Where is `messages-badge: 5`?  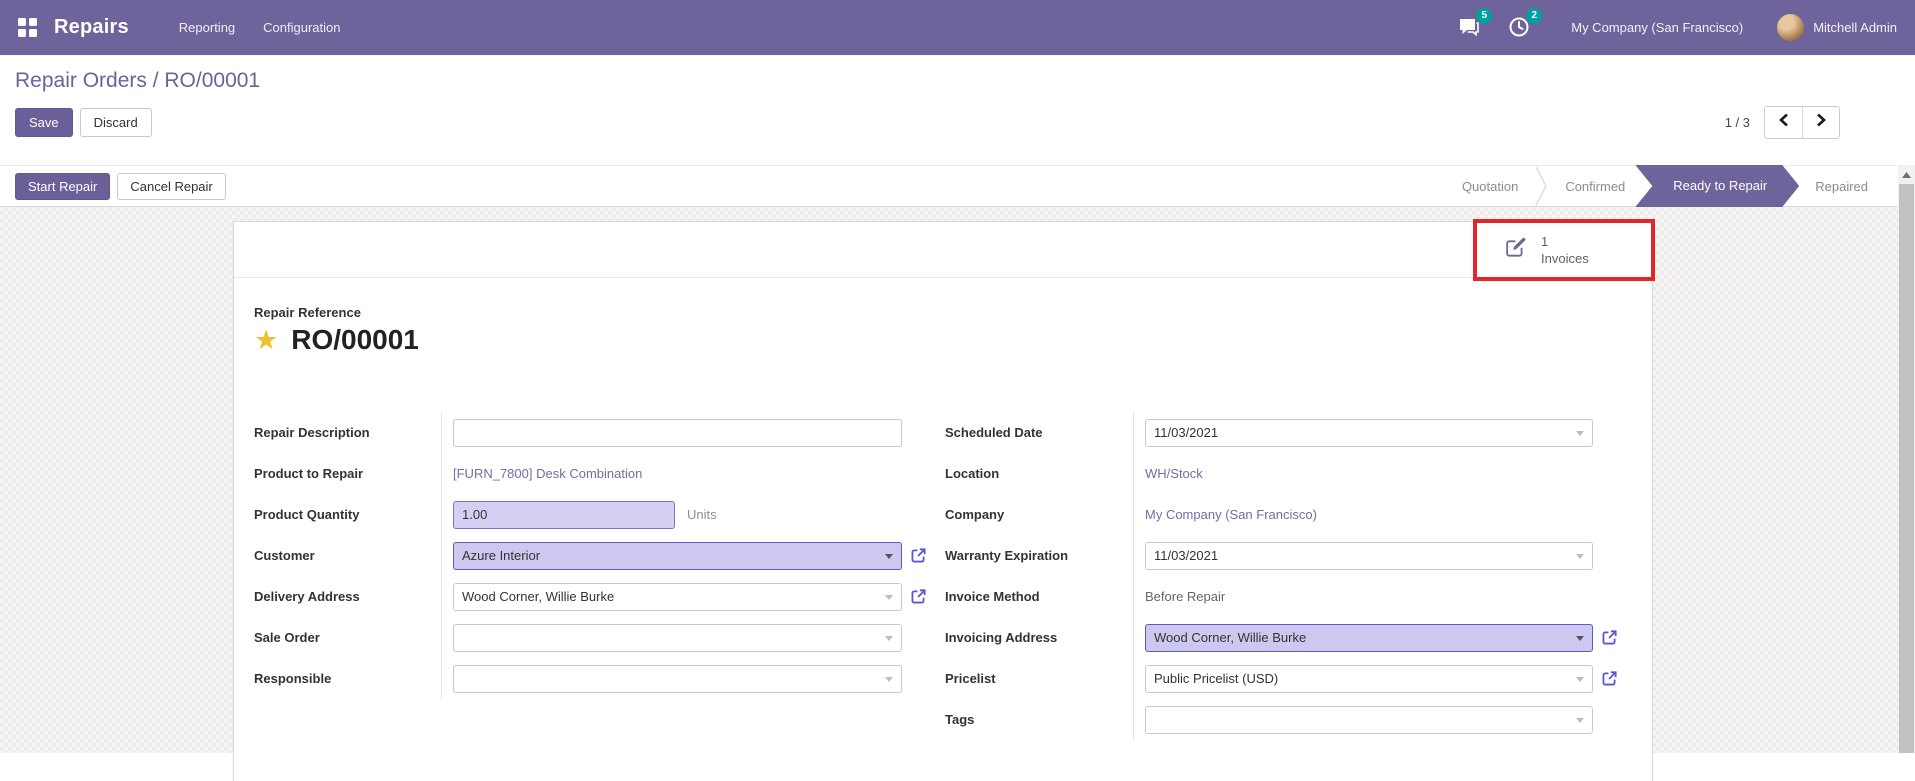 messages-badge: 5 is located at coordinates (1484, 15).